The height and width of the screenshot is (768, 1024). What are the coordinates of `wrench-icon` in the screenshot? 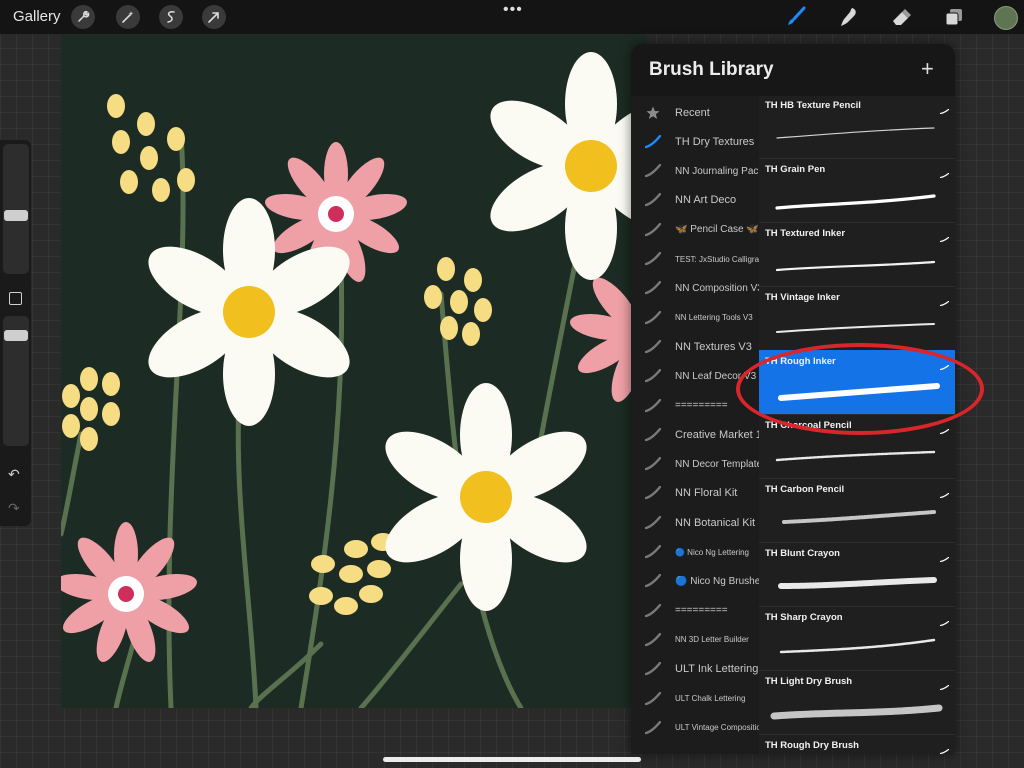 It's located at (83, 17).